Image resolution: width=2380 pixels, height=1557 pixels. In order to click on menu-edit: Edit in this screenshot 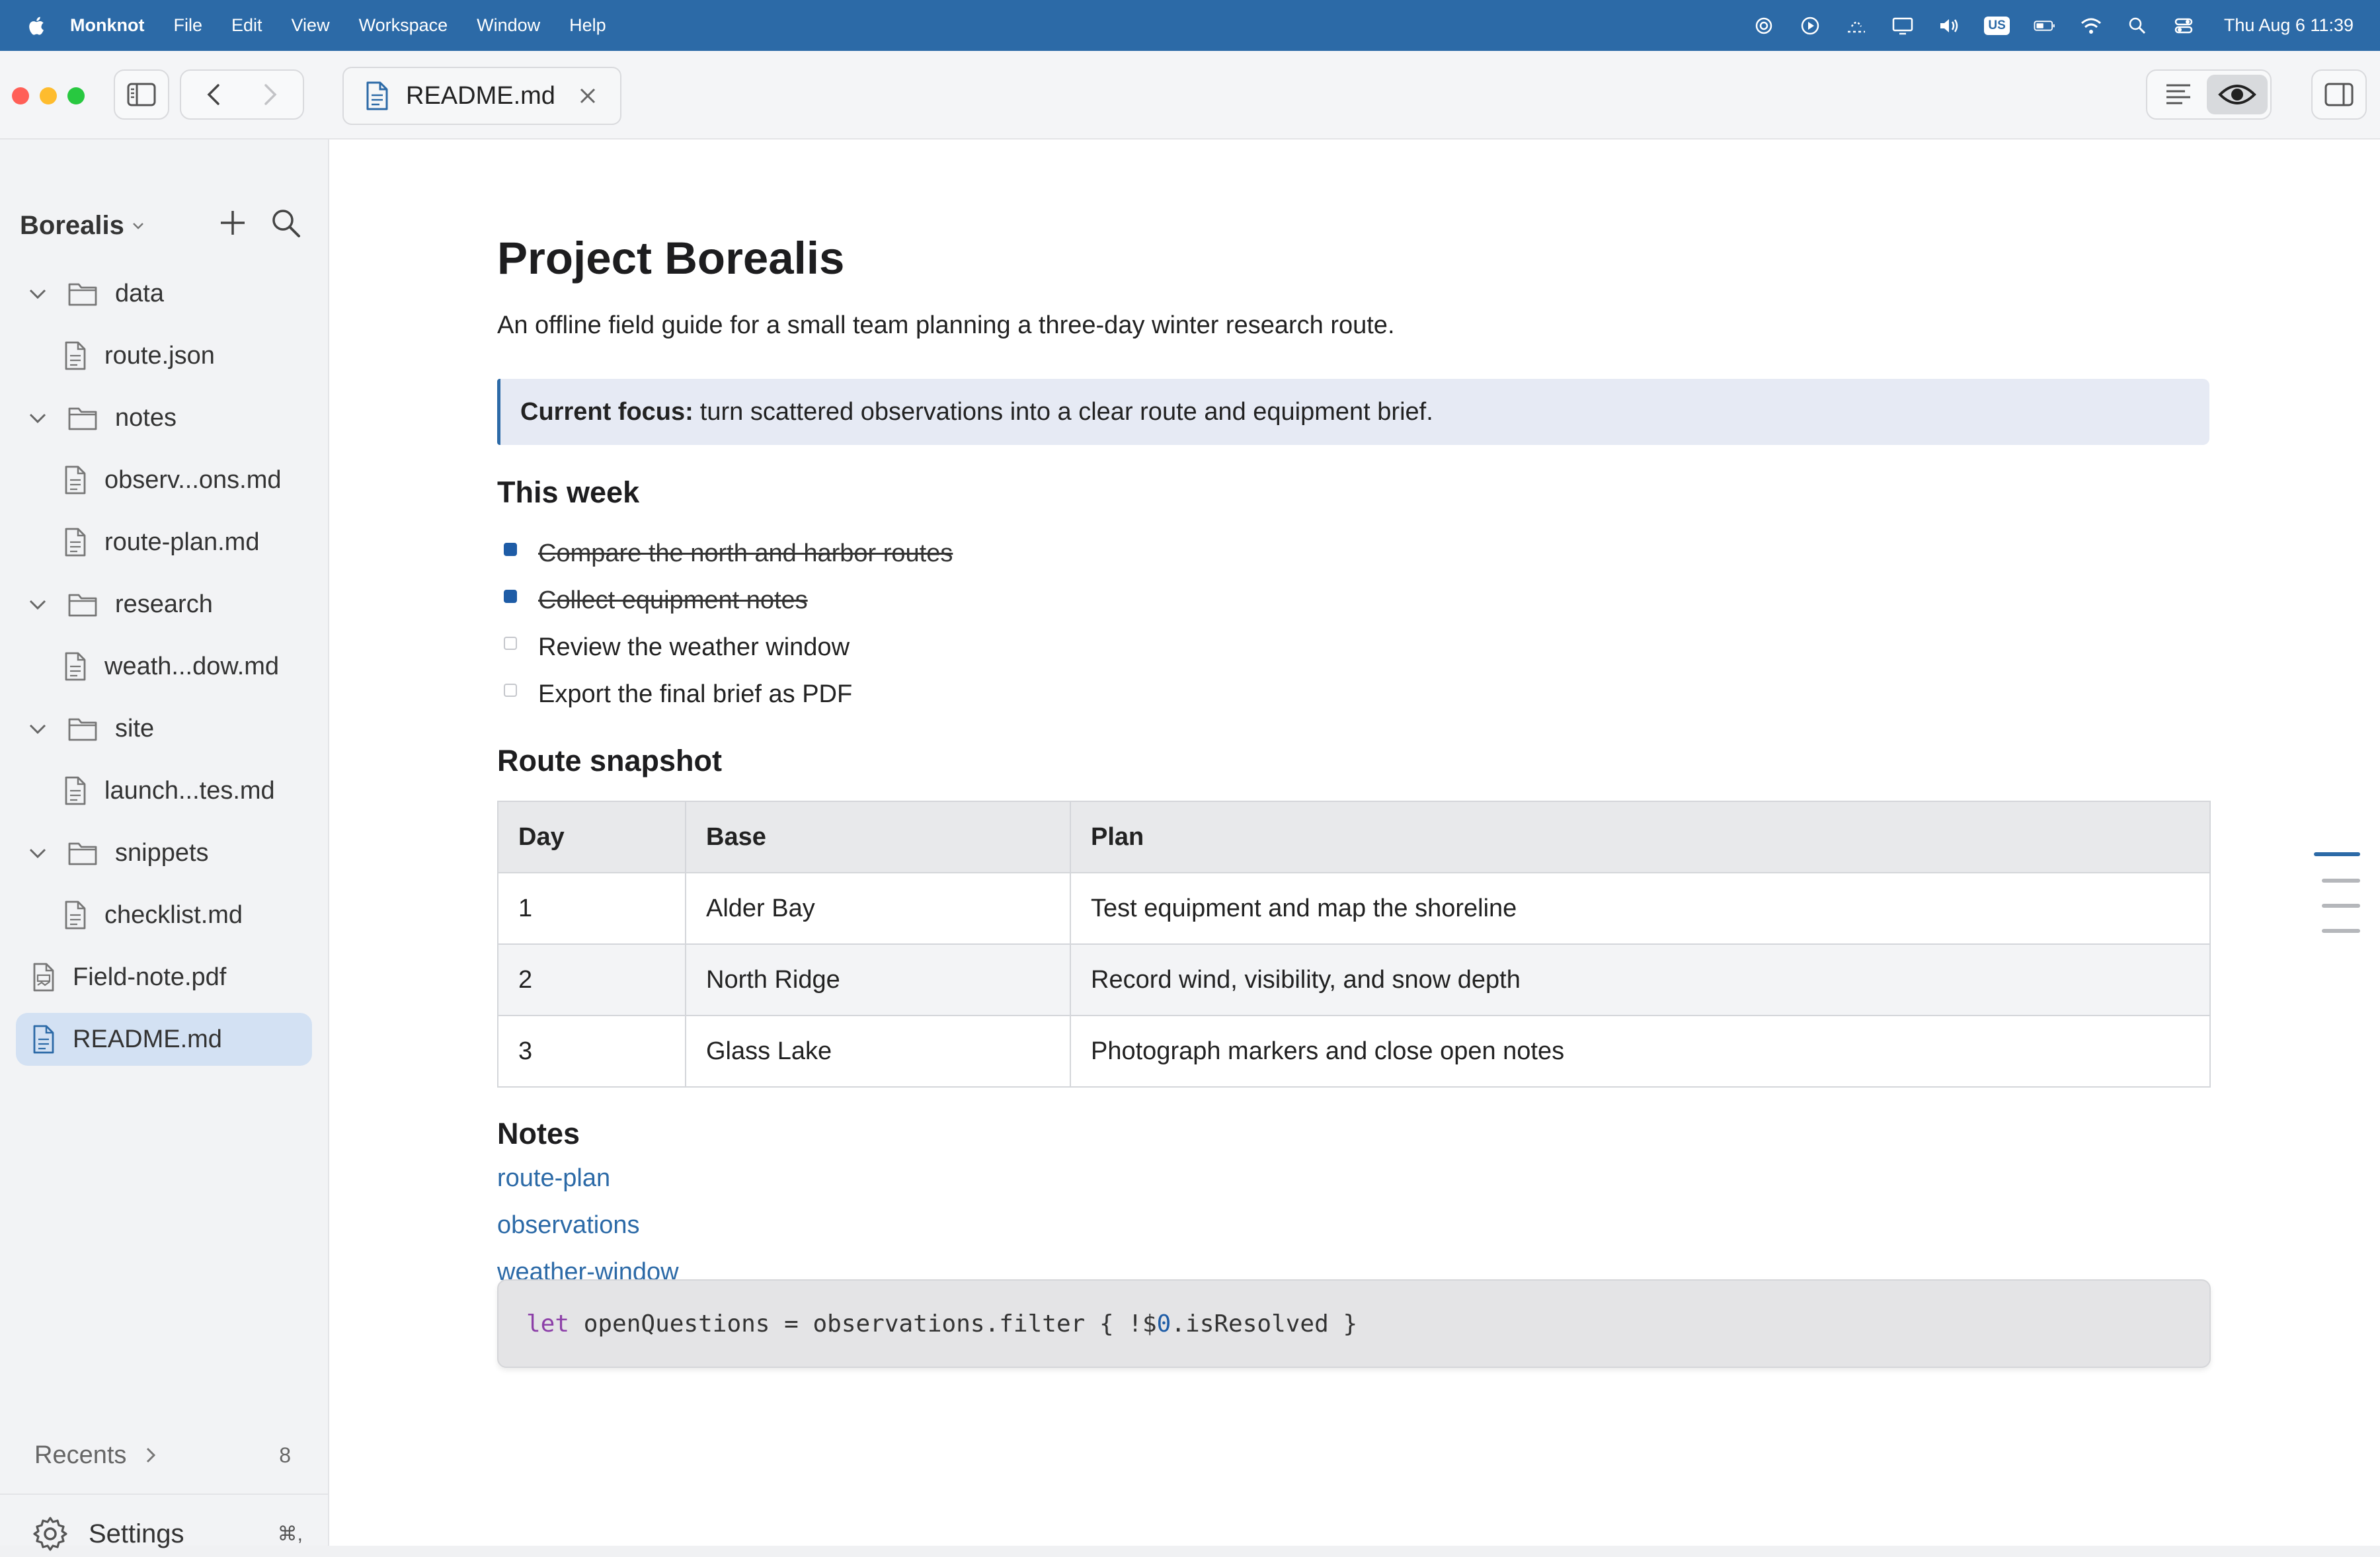, I will do `click(246, 25)`.